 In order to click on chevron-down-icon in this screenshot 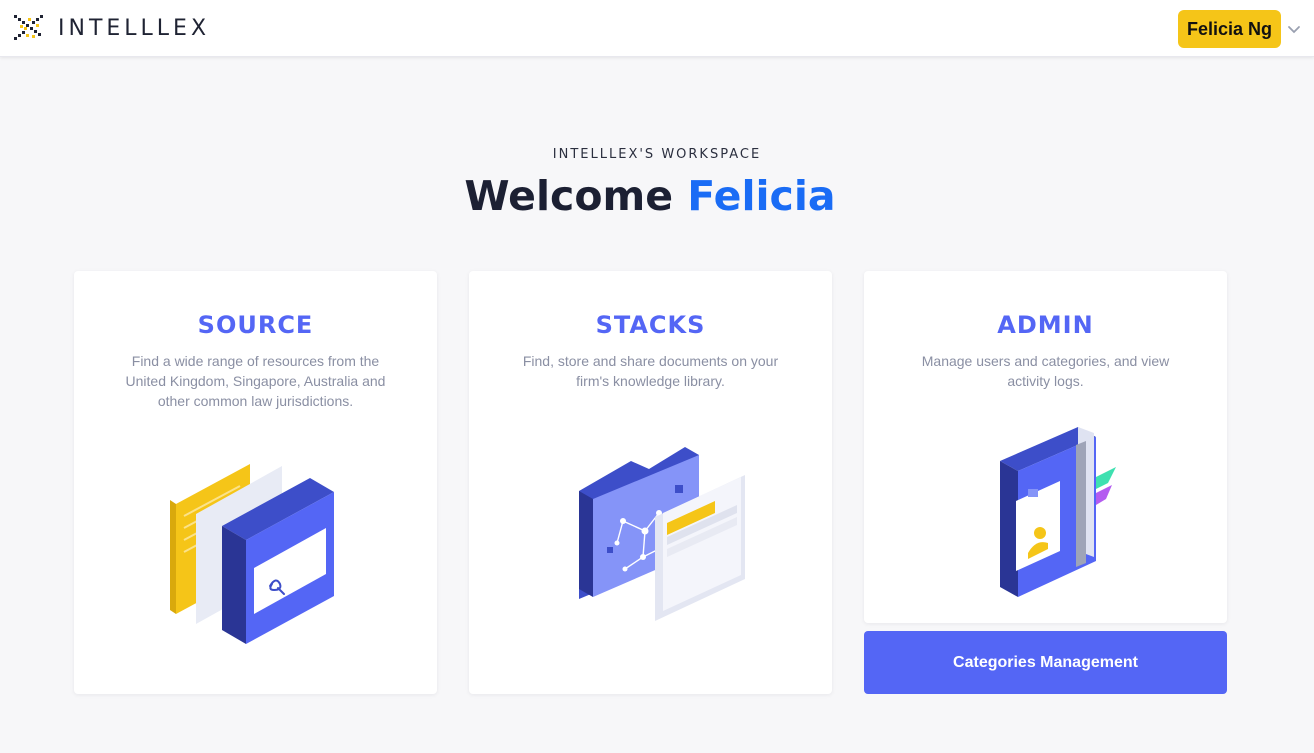, I will do `click(1294, 29)`.